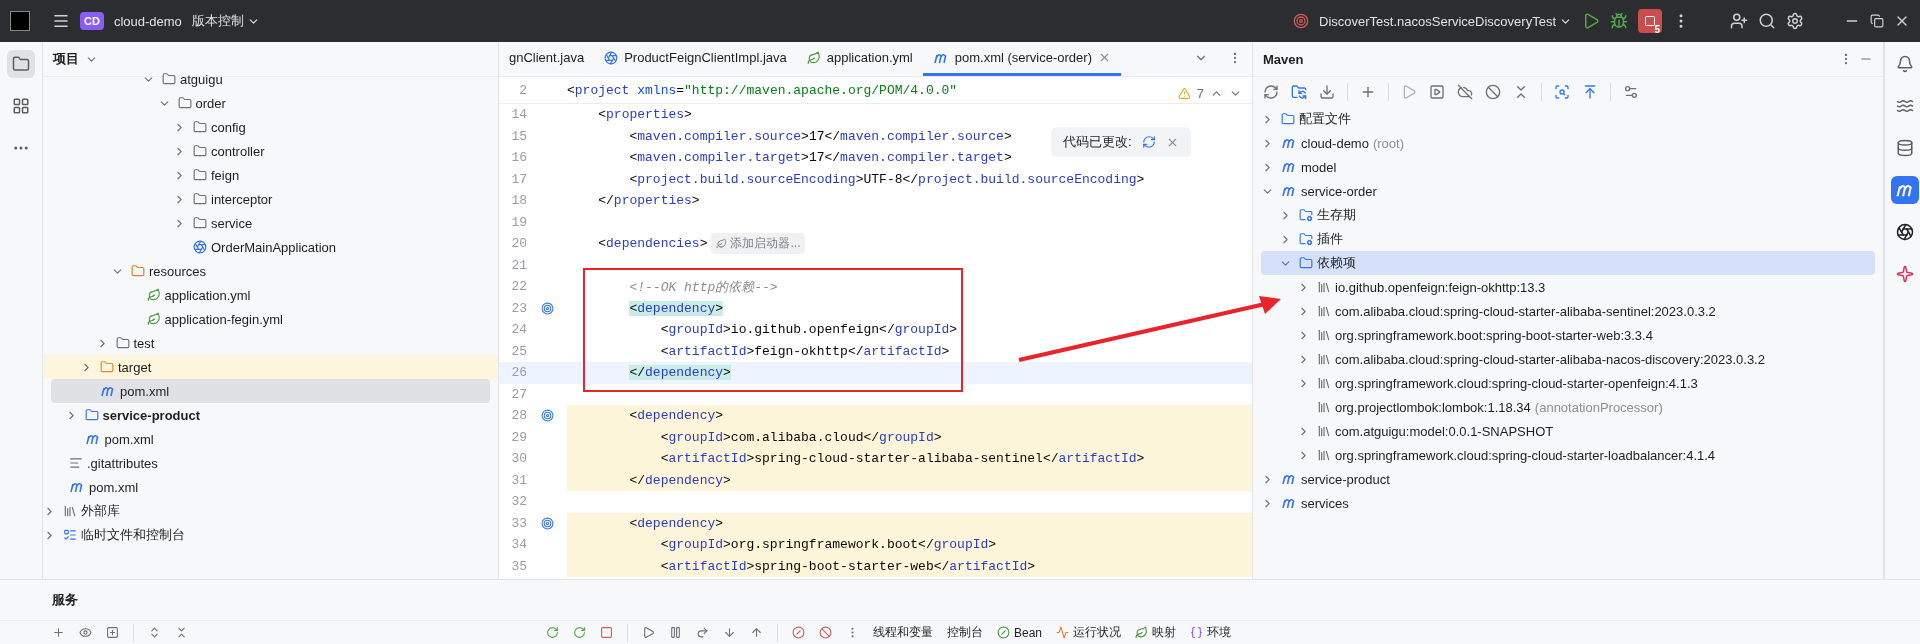 This screenshot has width=1920, height=644. What do you see at coordinates (1089, 632) in the screenshot?
I see `services-tab: 运行状况` at bounding box center [1089, 632].